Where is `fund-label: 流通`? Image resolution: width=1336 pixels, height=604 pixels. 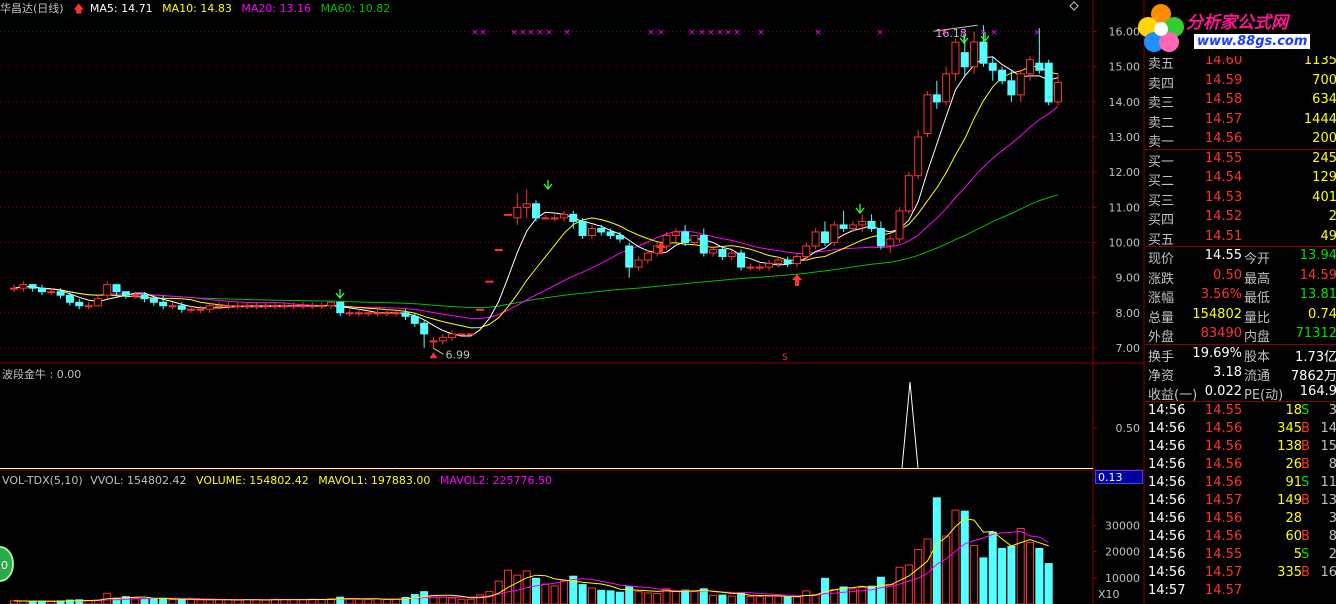
fund-label: 流通 is located at coordinates (1257, 376).